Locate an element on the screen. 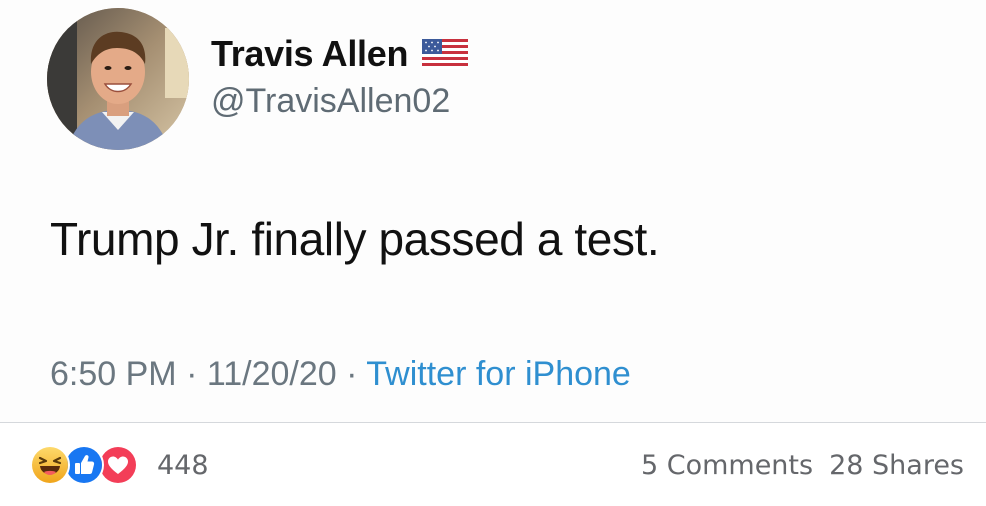 This screenshot has height=506, width=986. shares-count-link: 28 Shares is located at coordinates (896, 465).